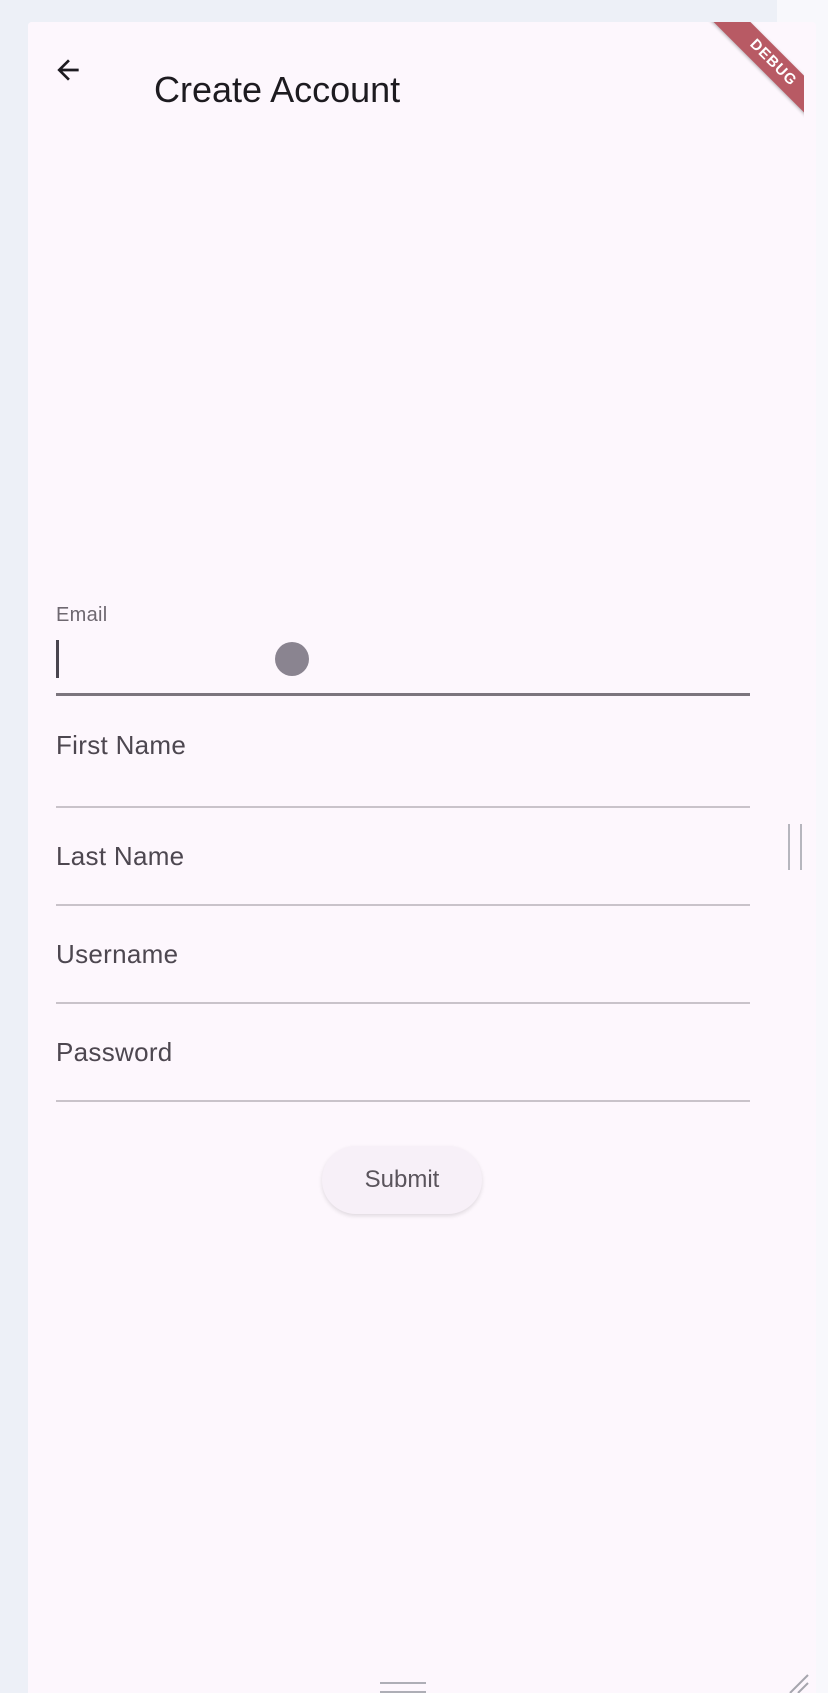 Image resolution: width=828 pixels, height=1693 pixels. Describe the element at coordinates (408, 70) in the screenshot. I see `app-bar: Create Account` at that location.